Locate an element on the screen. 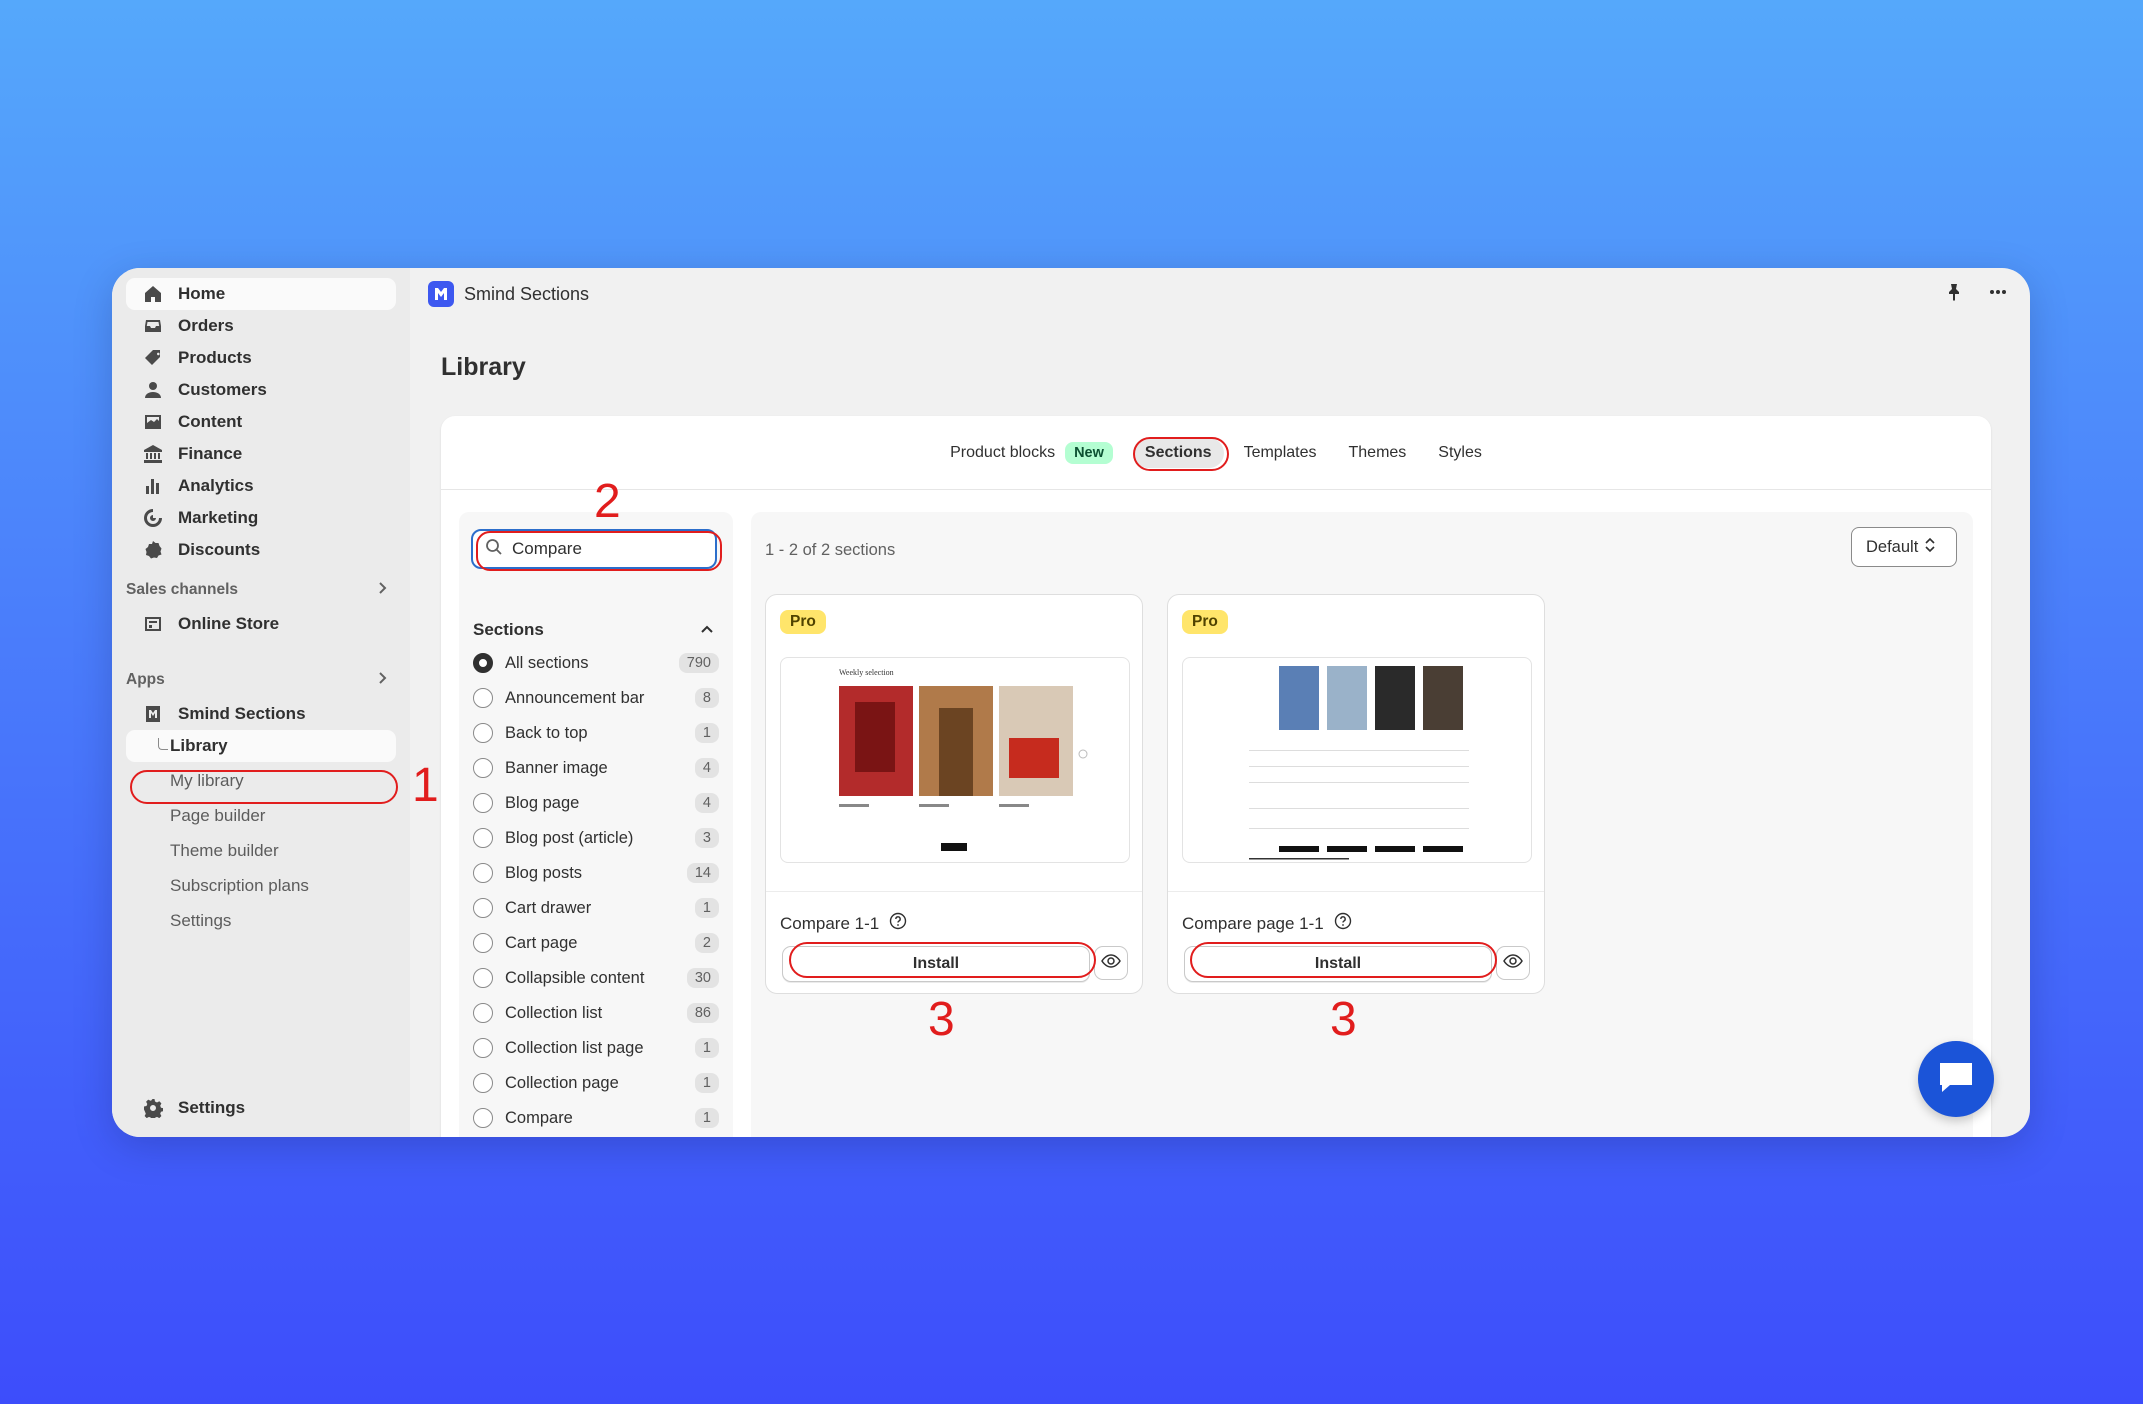  section-preview-image is located at coordinates (1357, 760).